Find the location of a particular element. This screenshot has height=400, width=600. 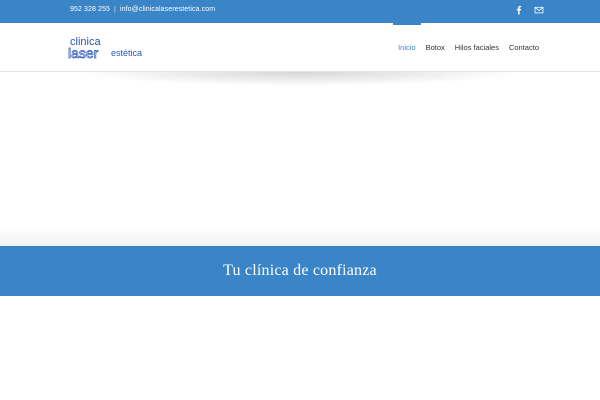

nav-item-inicio: Inicio is located at coordinates (407, 47).